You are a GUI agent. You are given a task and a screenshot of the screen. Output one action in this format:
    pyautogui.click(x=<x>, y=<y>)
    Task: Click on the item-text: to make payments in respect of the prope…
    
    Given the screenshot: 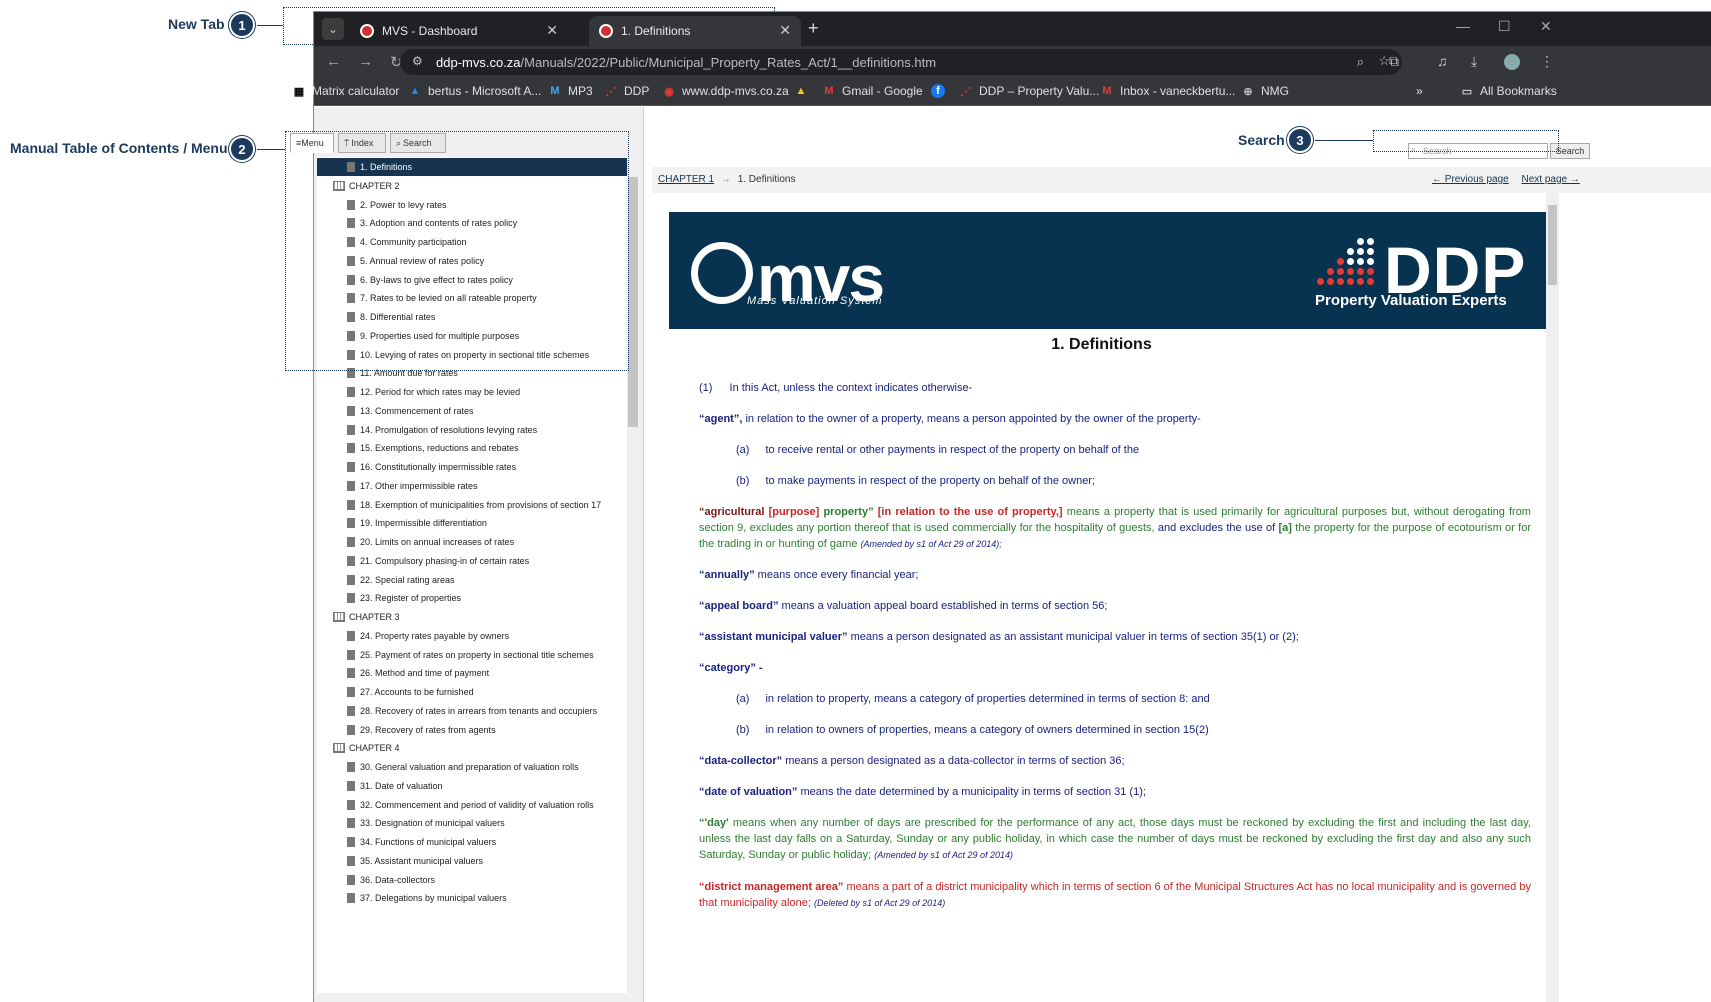 What is the action you would take?
    pyautogui.click(x=930, y=481)
    